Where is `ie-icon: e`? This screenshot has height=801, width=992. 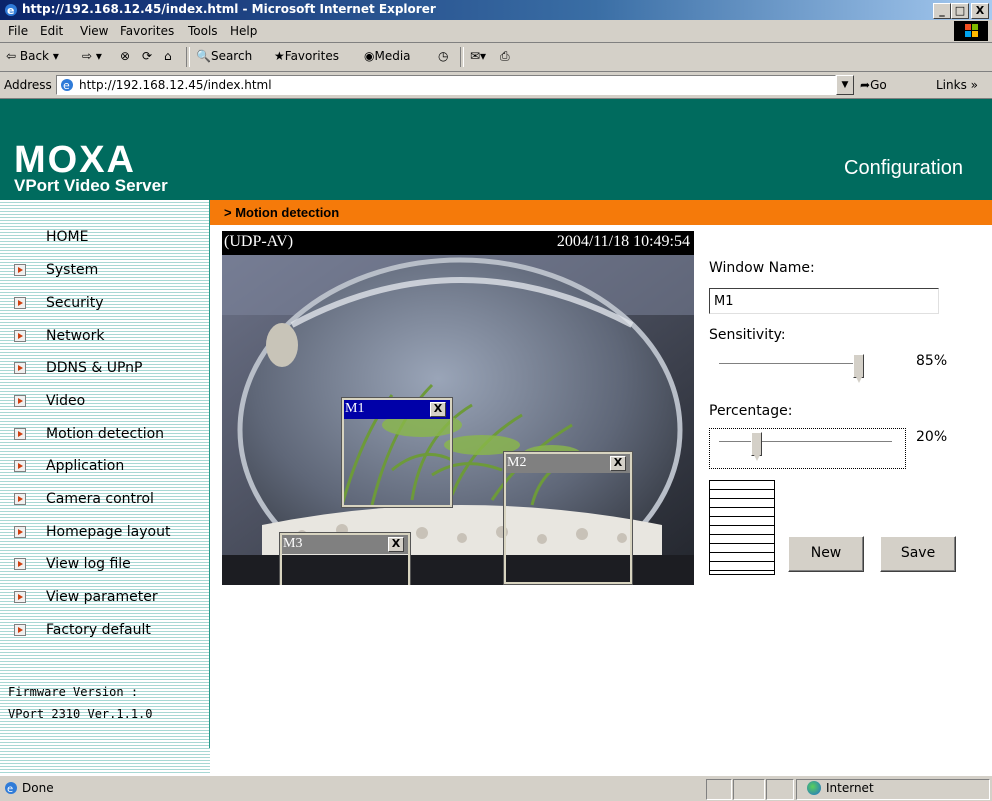
ie-icon: e is located at coordinates (11, 10).